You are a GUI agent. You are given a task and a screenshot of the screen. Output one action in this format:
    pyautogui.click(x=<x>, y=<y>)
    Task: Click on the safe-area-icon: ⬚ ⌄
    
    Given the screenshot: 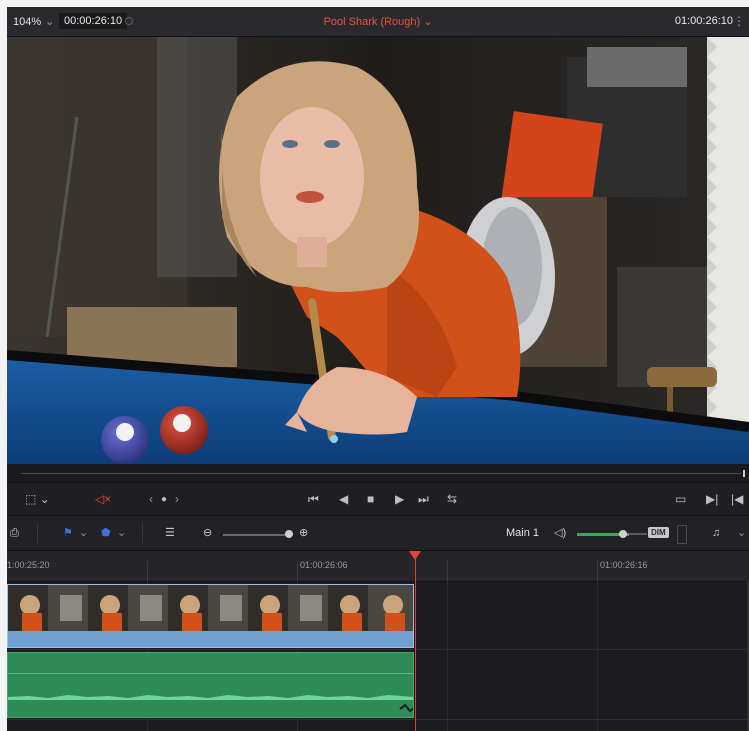 What is the action you would take?
    pyautogui.click(x=37, y=499)
    